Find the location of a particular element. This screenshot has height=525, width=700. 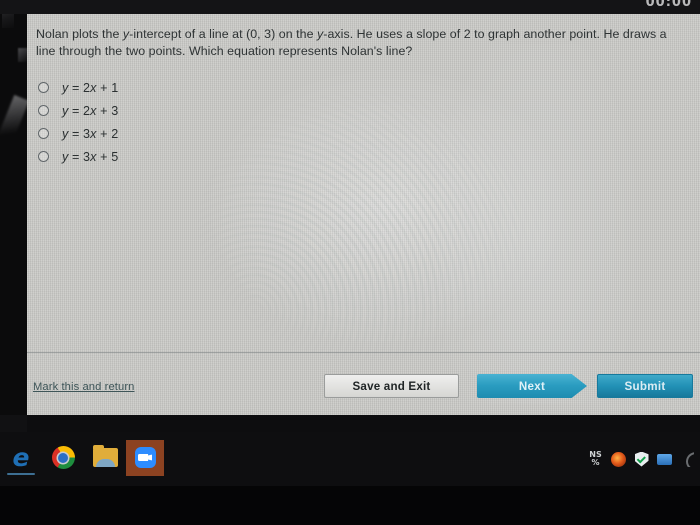

answer-choice-a: y = 2x + 1 is located at coordinates (188, 87).